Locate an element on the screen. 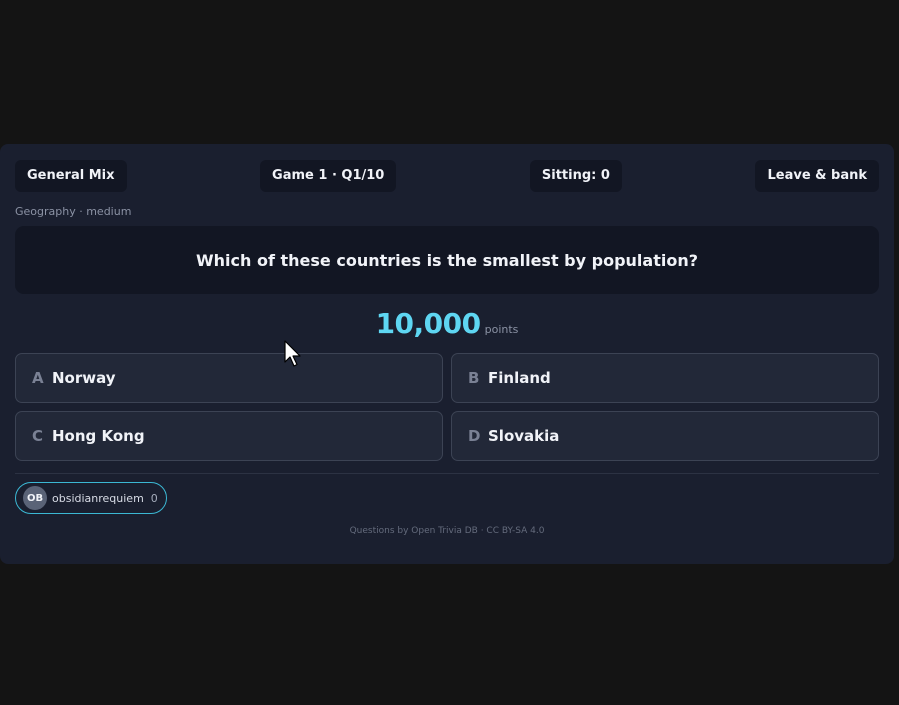 This screenshot has width=899, height=705. answer-option-b: B Finland is located at coordinates (665, 378).